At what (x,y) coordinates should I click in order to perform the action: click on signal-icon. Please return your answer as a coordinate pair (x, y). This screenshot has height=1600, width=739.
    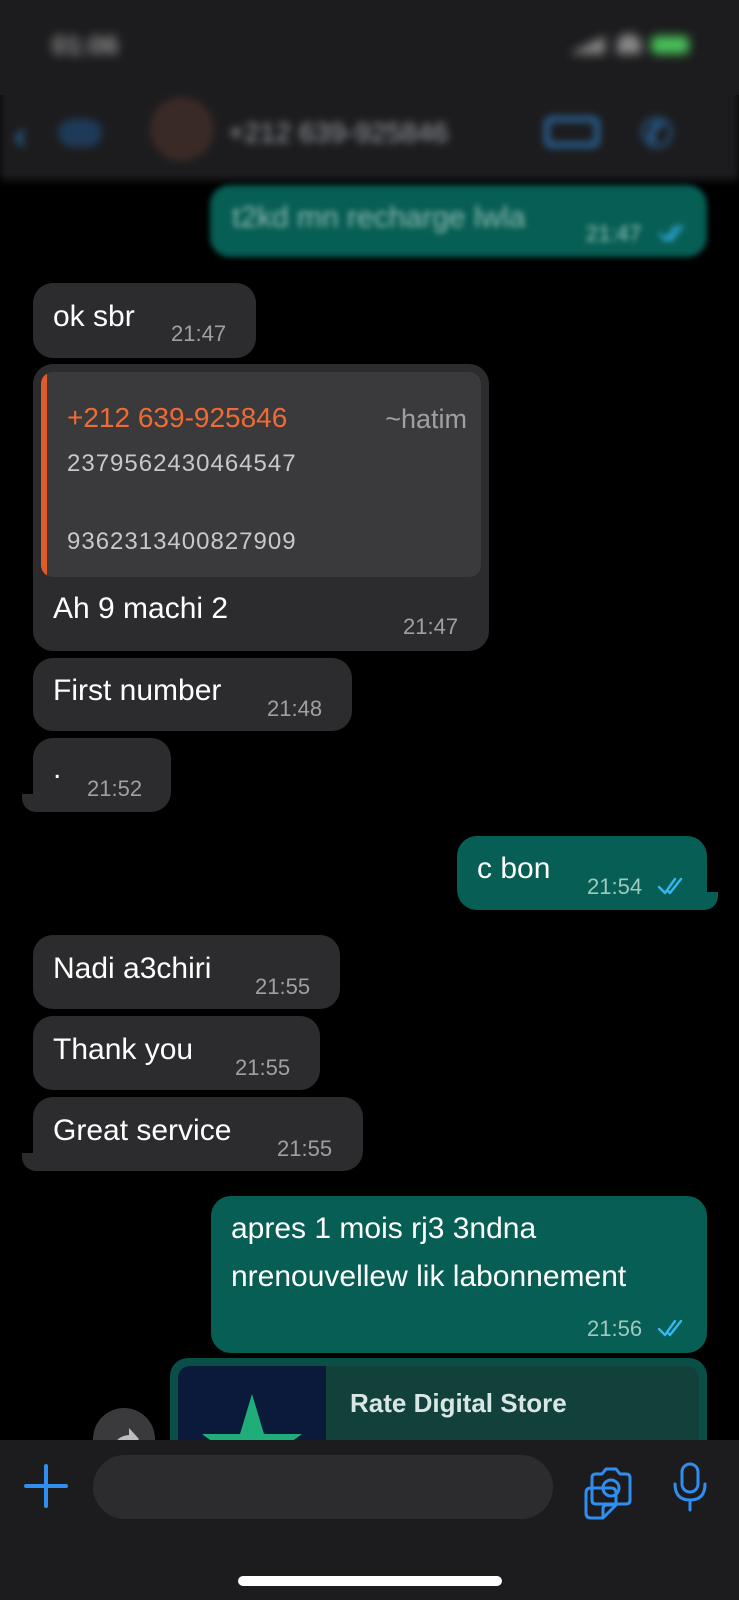
    Looking at the image, I should click on (587, 45).